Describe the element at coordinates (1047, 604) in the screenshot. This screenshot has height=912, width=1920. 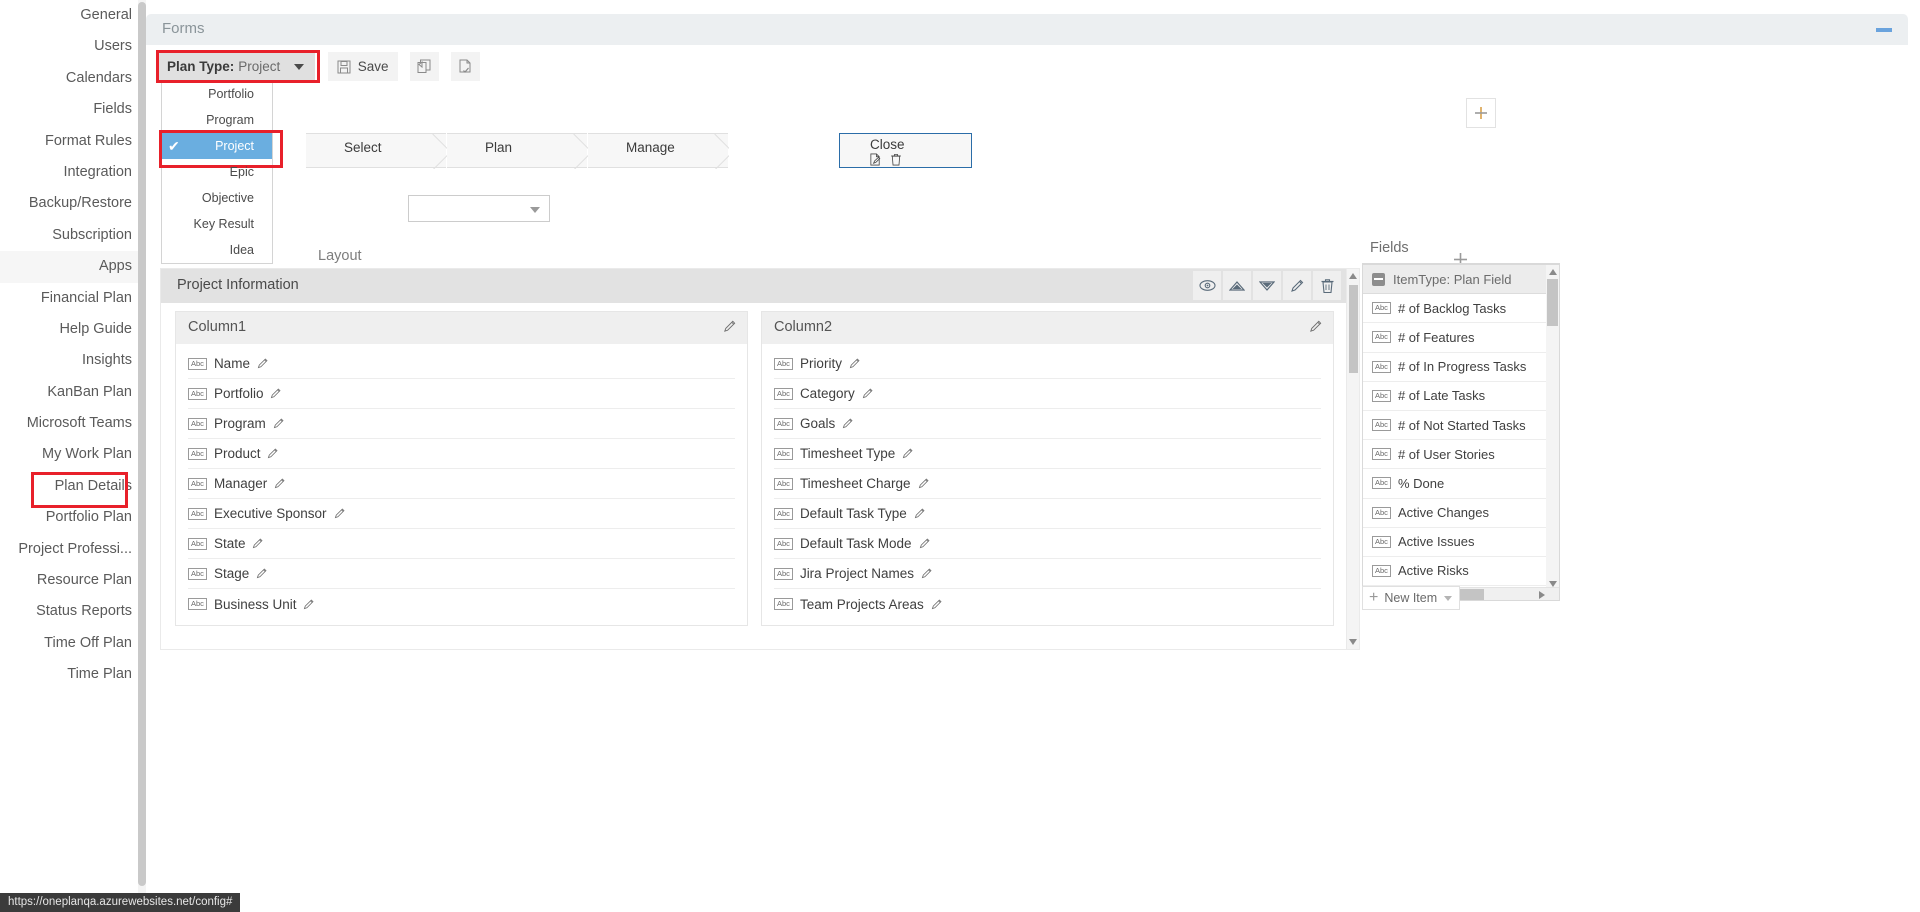
I see `form-field-row: Abc Team Projects Areas` at that location.